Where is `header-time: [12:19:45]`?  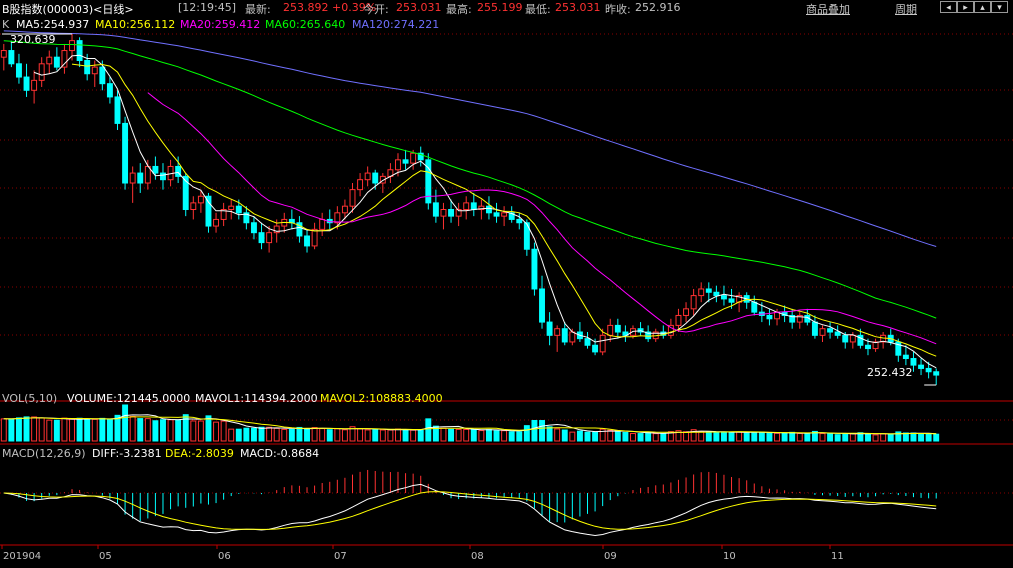 header-time: [12:19:45] is located at coordinates (207, 7).